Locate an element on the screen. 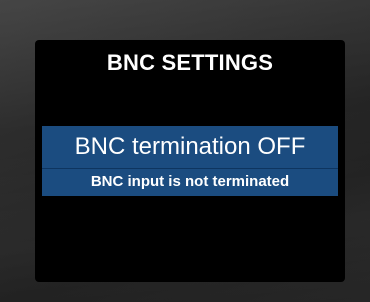 Image resolution: width=370 pixels, height=302 pixels. setting-divider is located at coordinates (190, 168).